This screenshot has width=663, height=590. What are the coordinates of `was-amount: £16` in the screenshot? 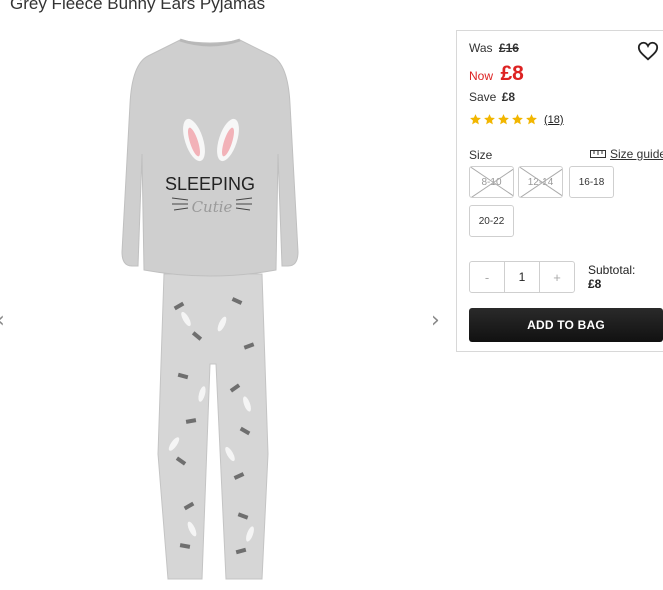 It's located at (508, 48).